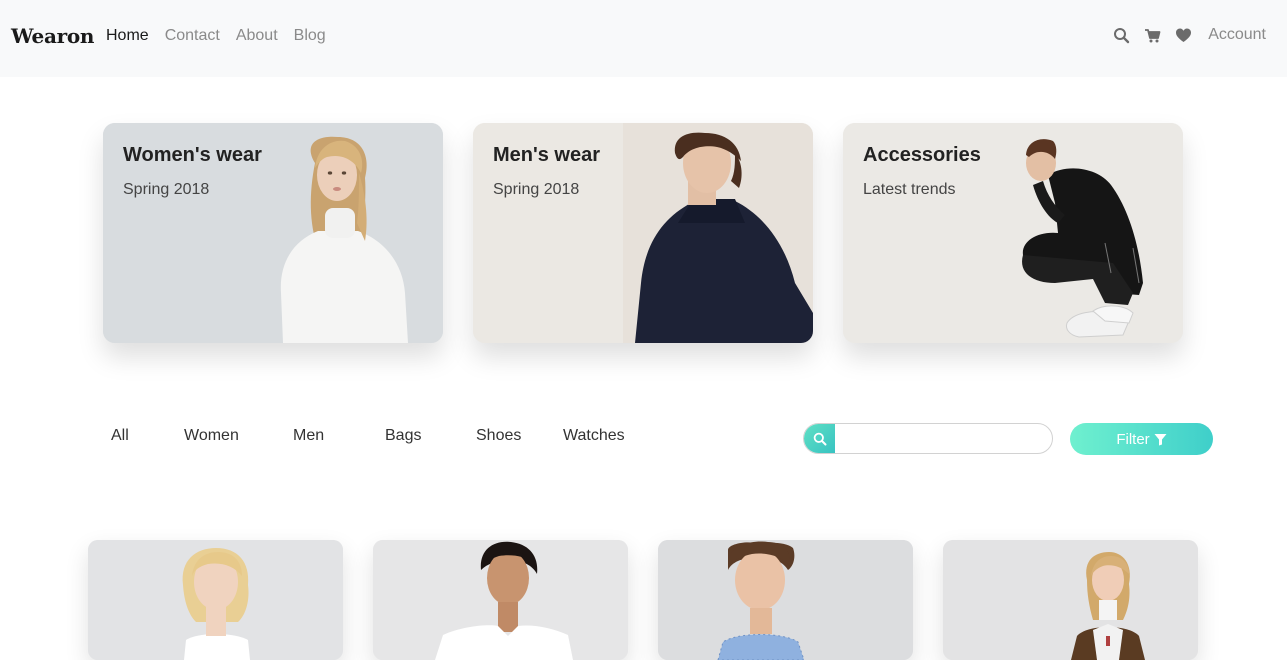 This screenshot has width=1287, height=660. What do you see at coordinates (1152, 35) in the screenshot?
I see `cart-icon` at bounding box center [1152, 35].